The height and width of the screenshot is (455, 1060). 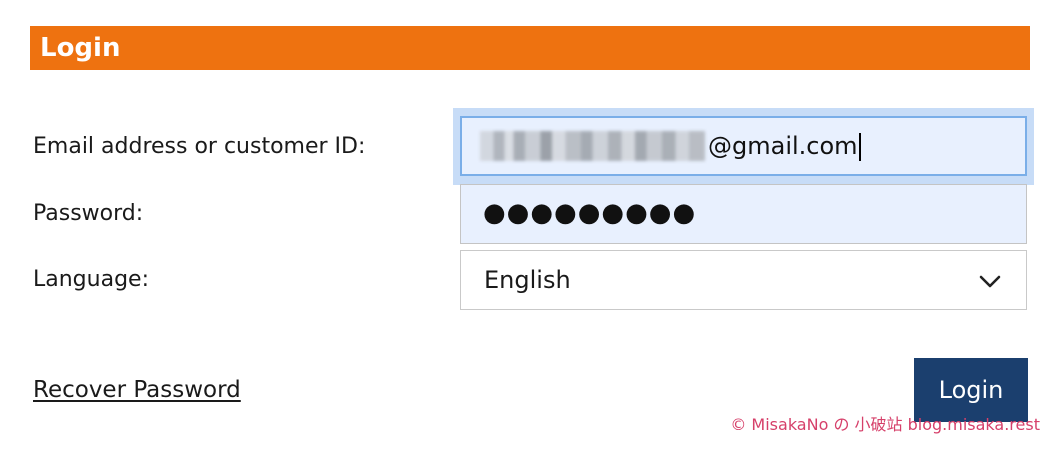 What do you see at coordinates (80, 48) in the screenshot?
I see `page-title: Login` at bounding box center [80, 48].